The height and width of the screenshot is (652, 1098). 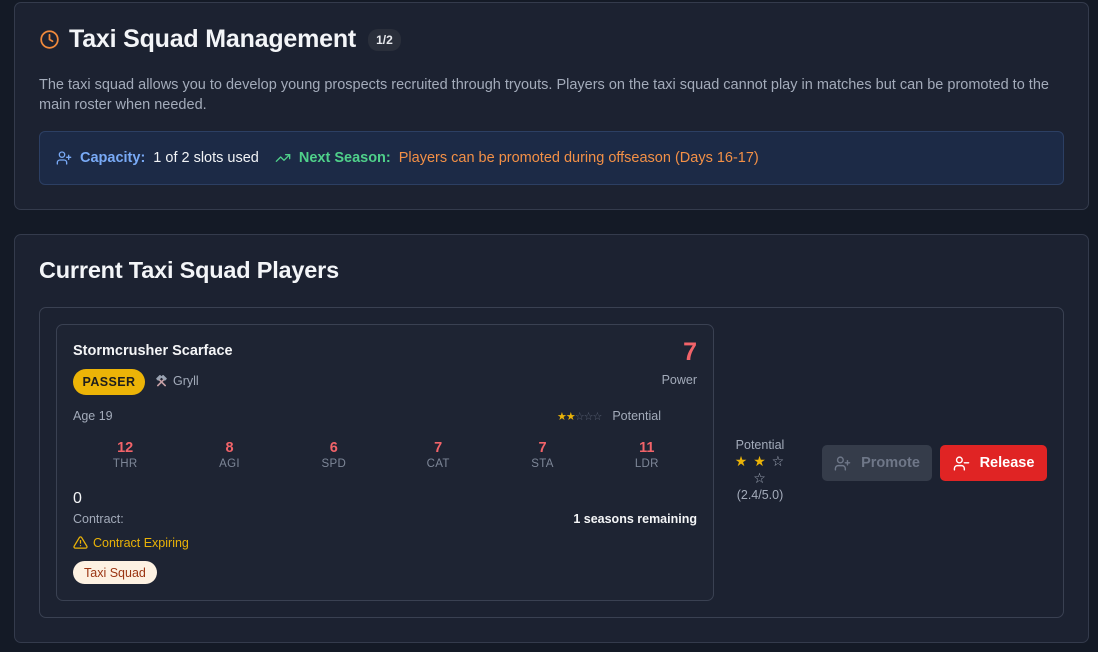 I want to click on player-race: Gryll, so click(x=177, y=381).